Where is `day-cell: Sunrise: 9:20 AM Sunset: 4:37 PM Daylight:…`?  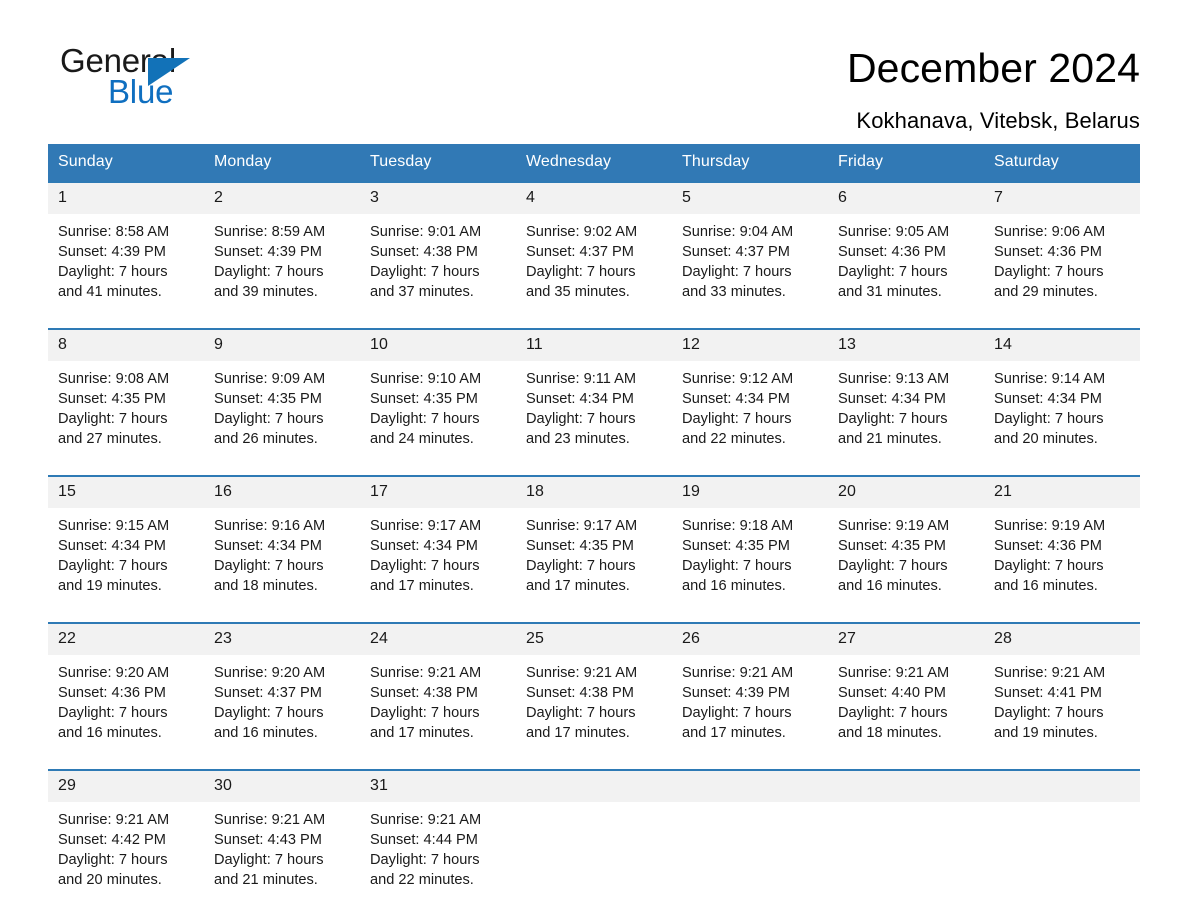
day-cell: Sunrise: 9:20 AM Sunset: 4:37 PM Daylight:… is located at coordinates (282, 712).